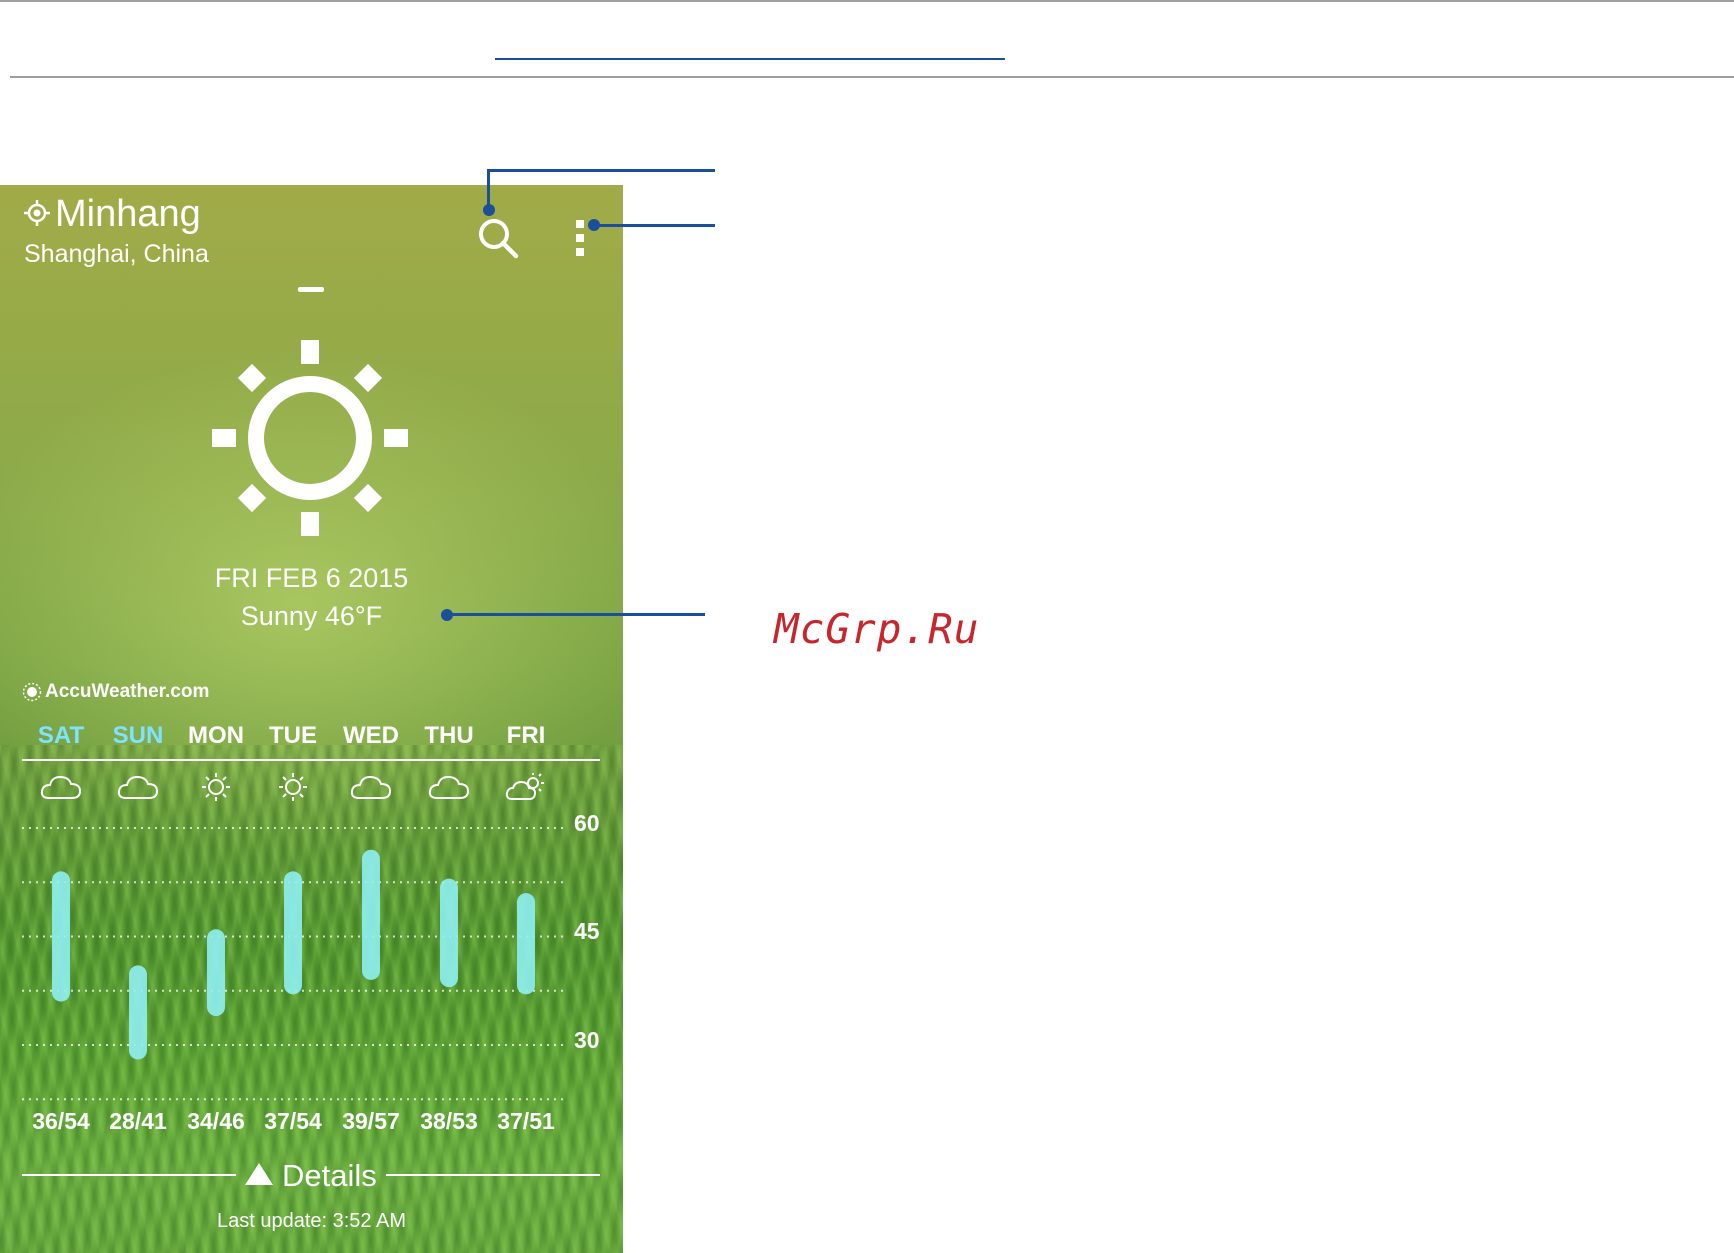 Image resolution: width=1734 pixels, height=1253 pixels. What do you see at coordinates (587, 931) in the screenshot?
I see `axis-tick-45: 45` at bounding box center [587, 931].